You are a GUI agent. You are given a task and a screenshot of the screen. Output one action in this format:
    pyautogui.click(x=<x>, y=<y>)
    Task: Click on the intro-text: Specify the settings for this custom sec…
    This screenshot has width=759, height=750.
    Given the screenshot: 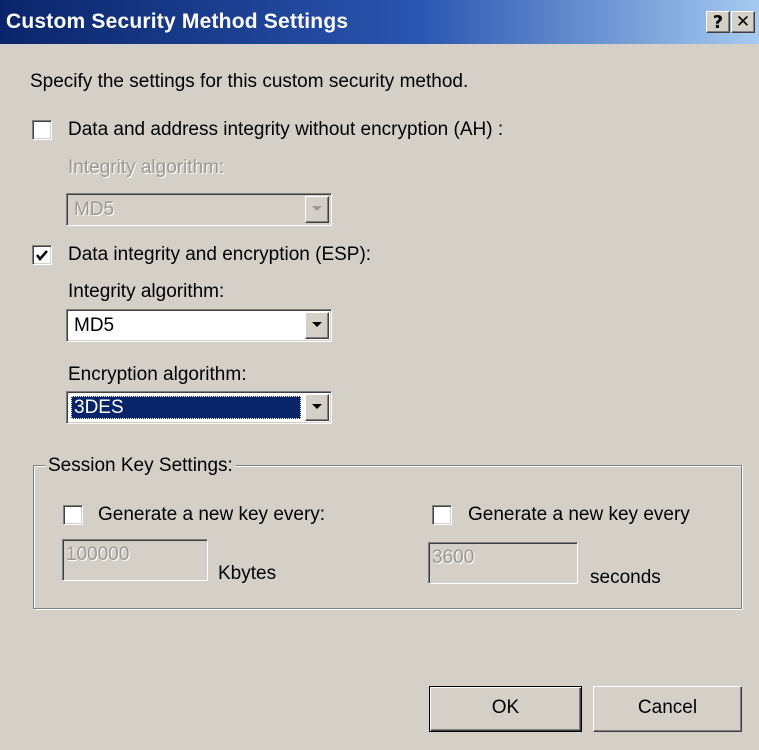 What is the action you would take?
    pyautogui.click(x=249, y=81)
    